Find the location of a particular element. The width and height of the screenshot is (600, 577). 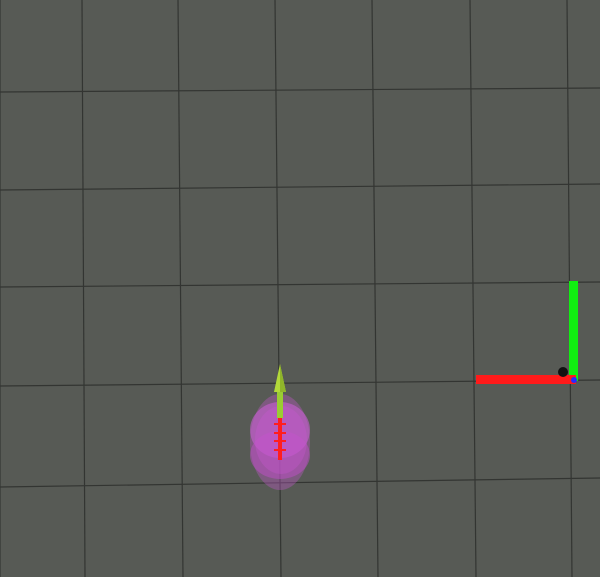

pose-arrow-head-shade is located at coordinates (283, 378).